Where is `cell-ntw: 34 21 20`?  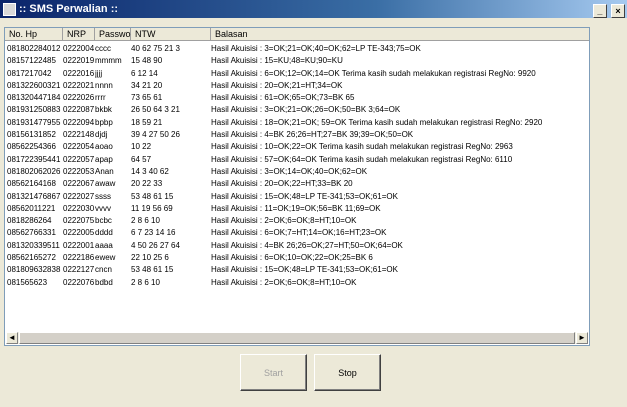
cell-ntw: 34 21 20 is located at coordinates (147, 85).